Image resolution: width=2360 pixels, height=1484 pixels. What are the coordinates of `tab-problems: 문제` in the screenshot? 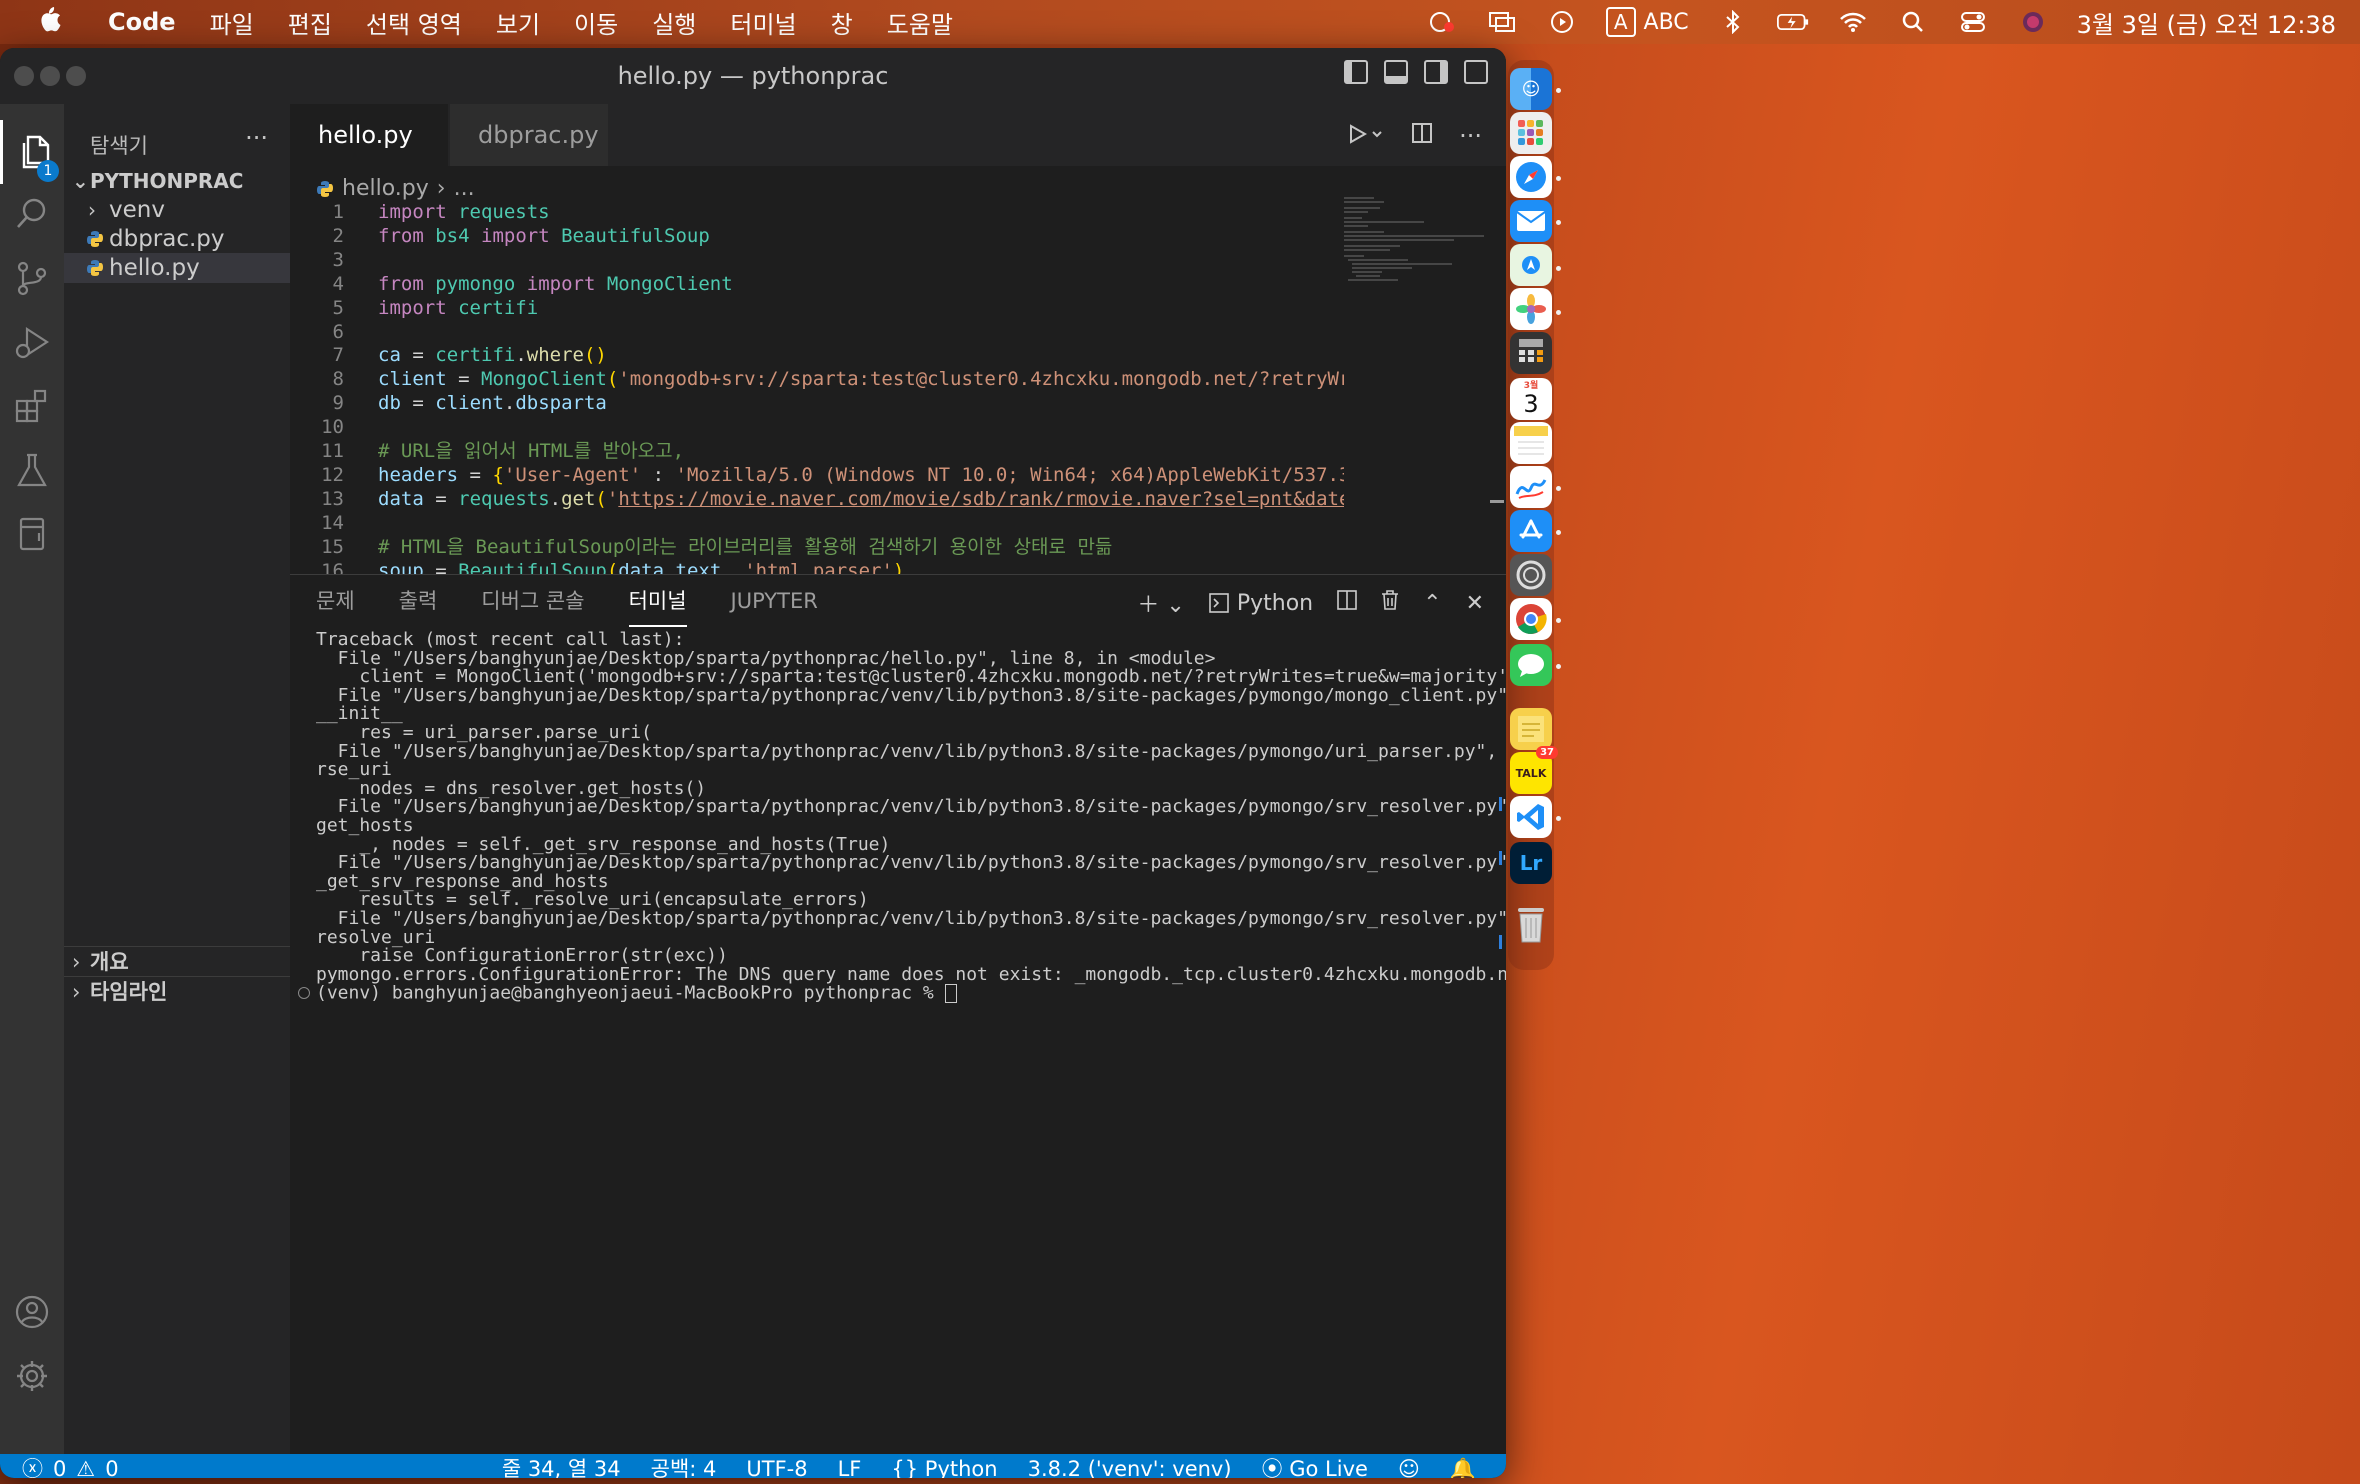 It's located at (335, 601).